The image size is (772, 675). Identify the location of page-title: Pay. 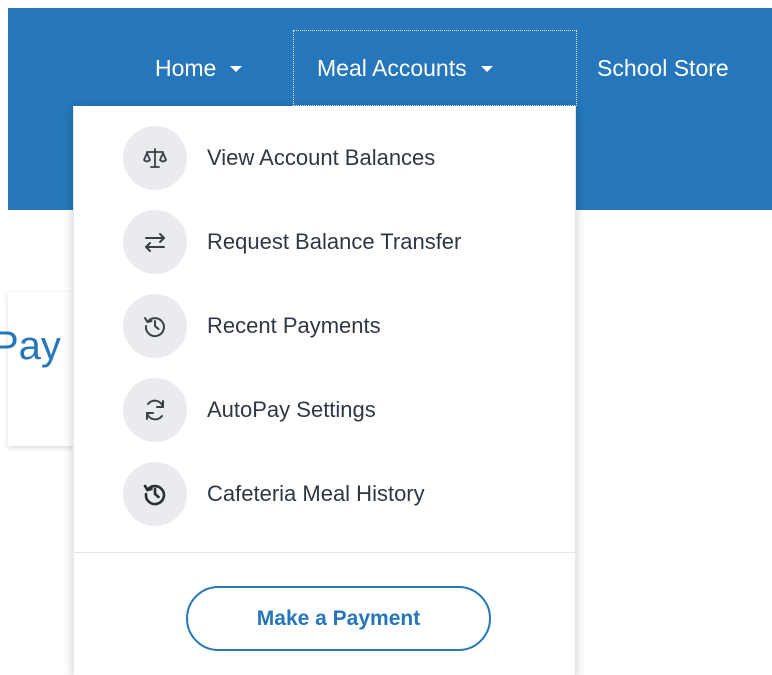
(37, 346).